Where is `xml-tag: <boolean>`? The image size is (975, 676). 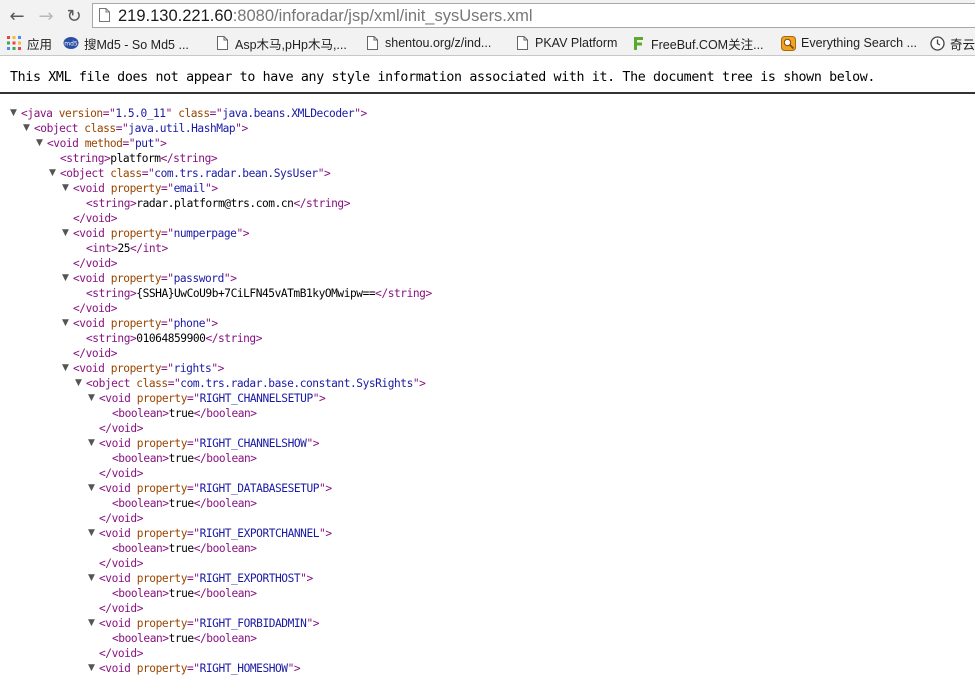
xml-tag: <boolean> is located at coordinates (140, 413).